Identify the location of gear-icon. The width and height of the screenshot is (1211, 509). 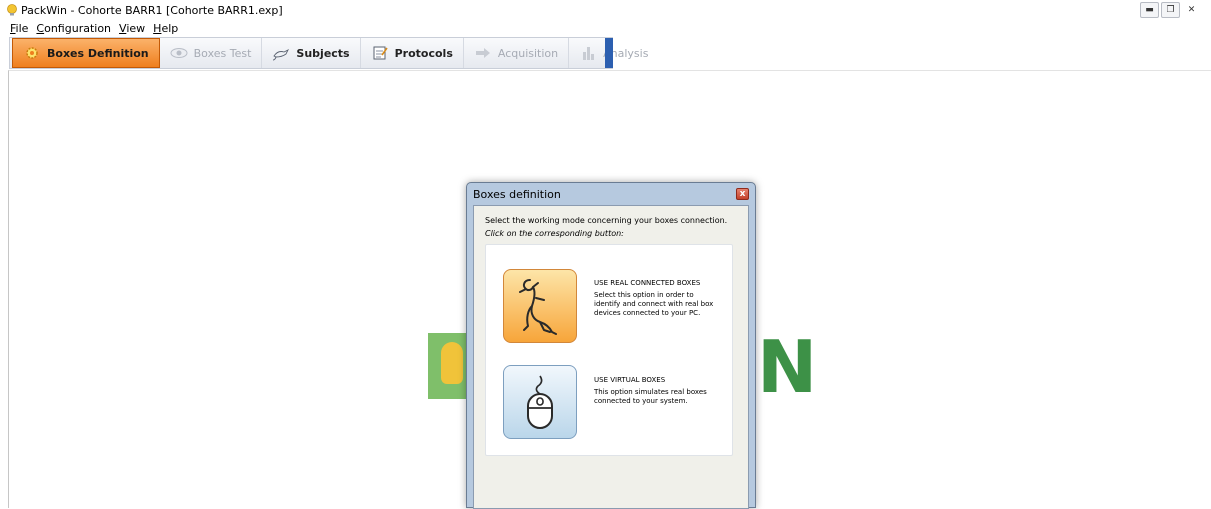
(32, 53).